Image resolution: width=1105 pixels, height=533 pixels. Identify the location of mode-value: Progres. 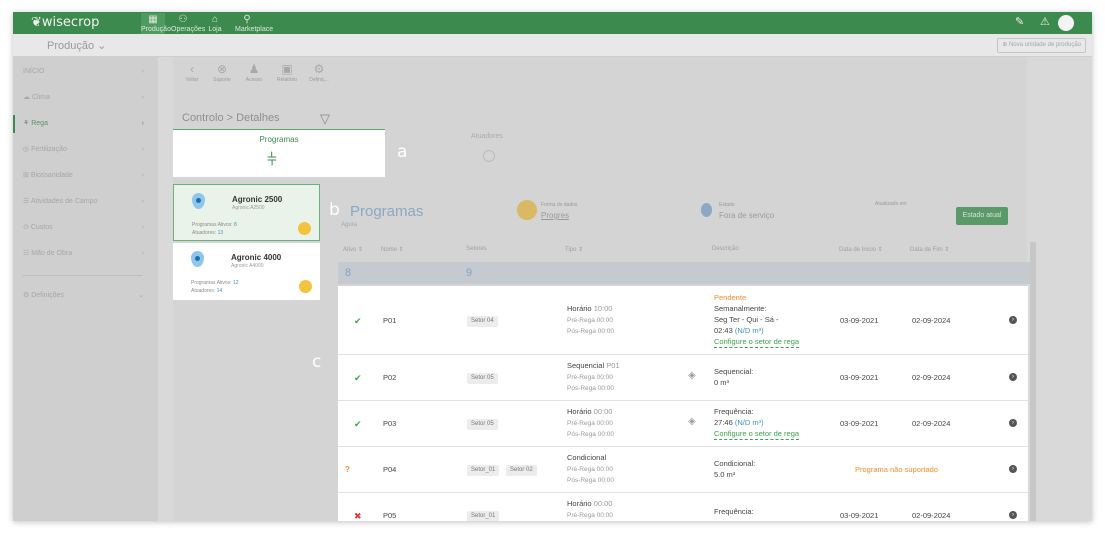
(555, 215).